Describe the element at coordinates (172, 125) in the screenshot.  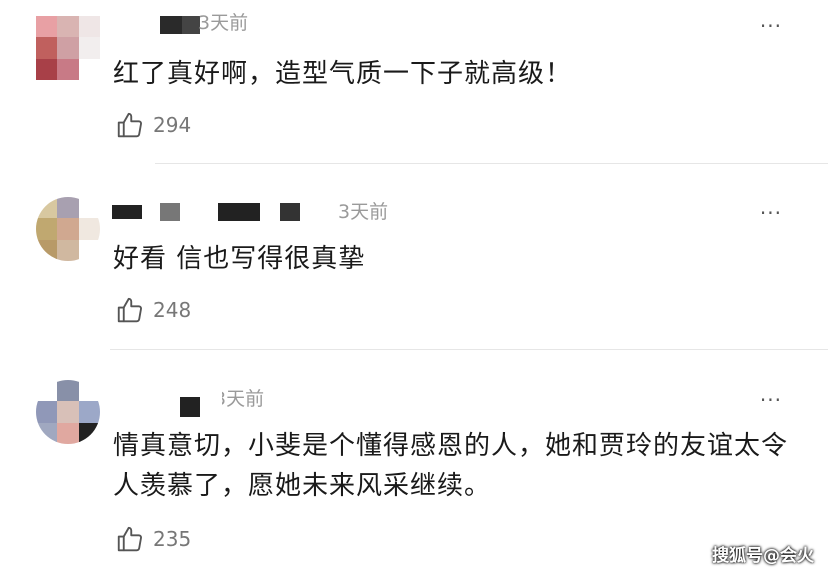
I see `like-count: 294` at that location.